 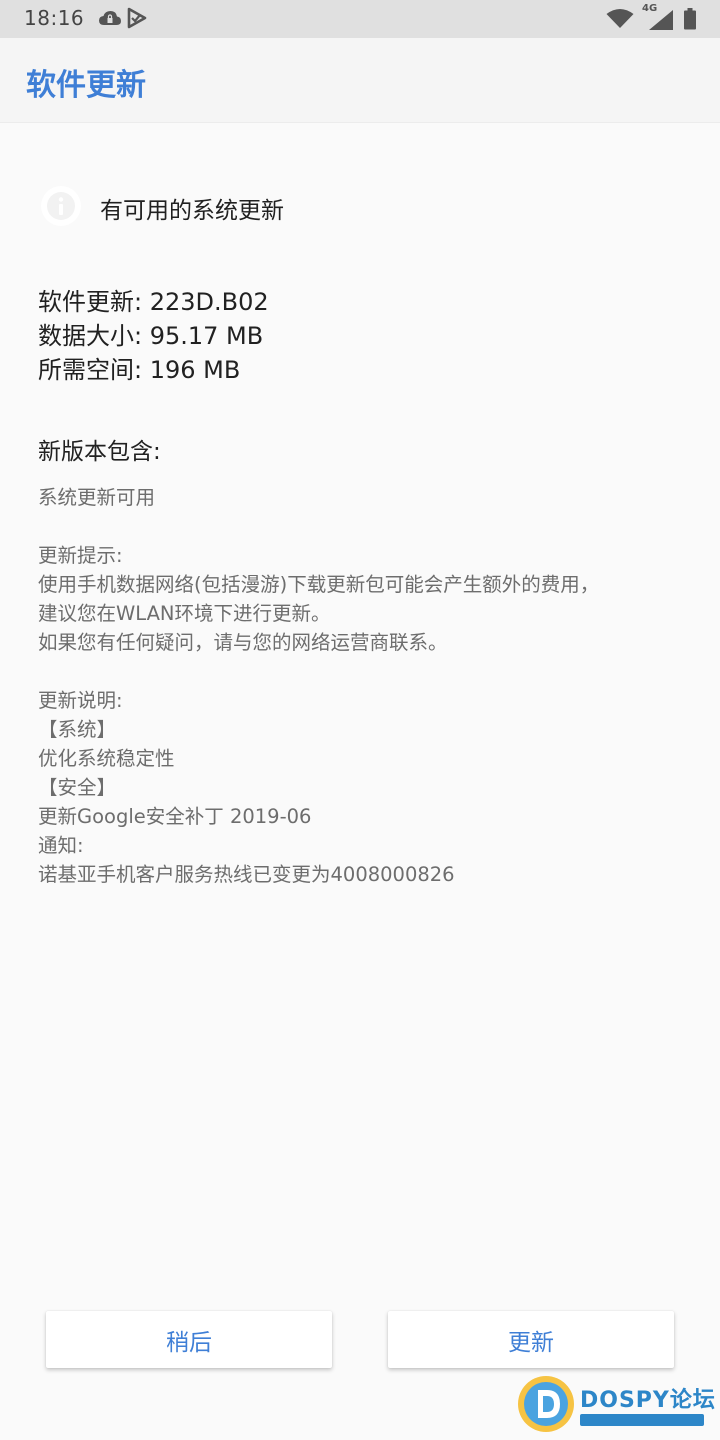 I want to click on notes-line: 优化系统稳定性, so click(x=106, y=758).